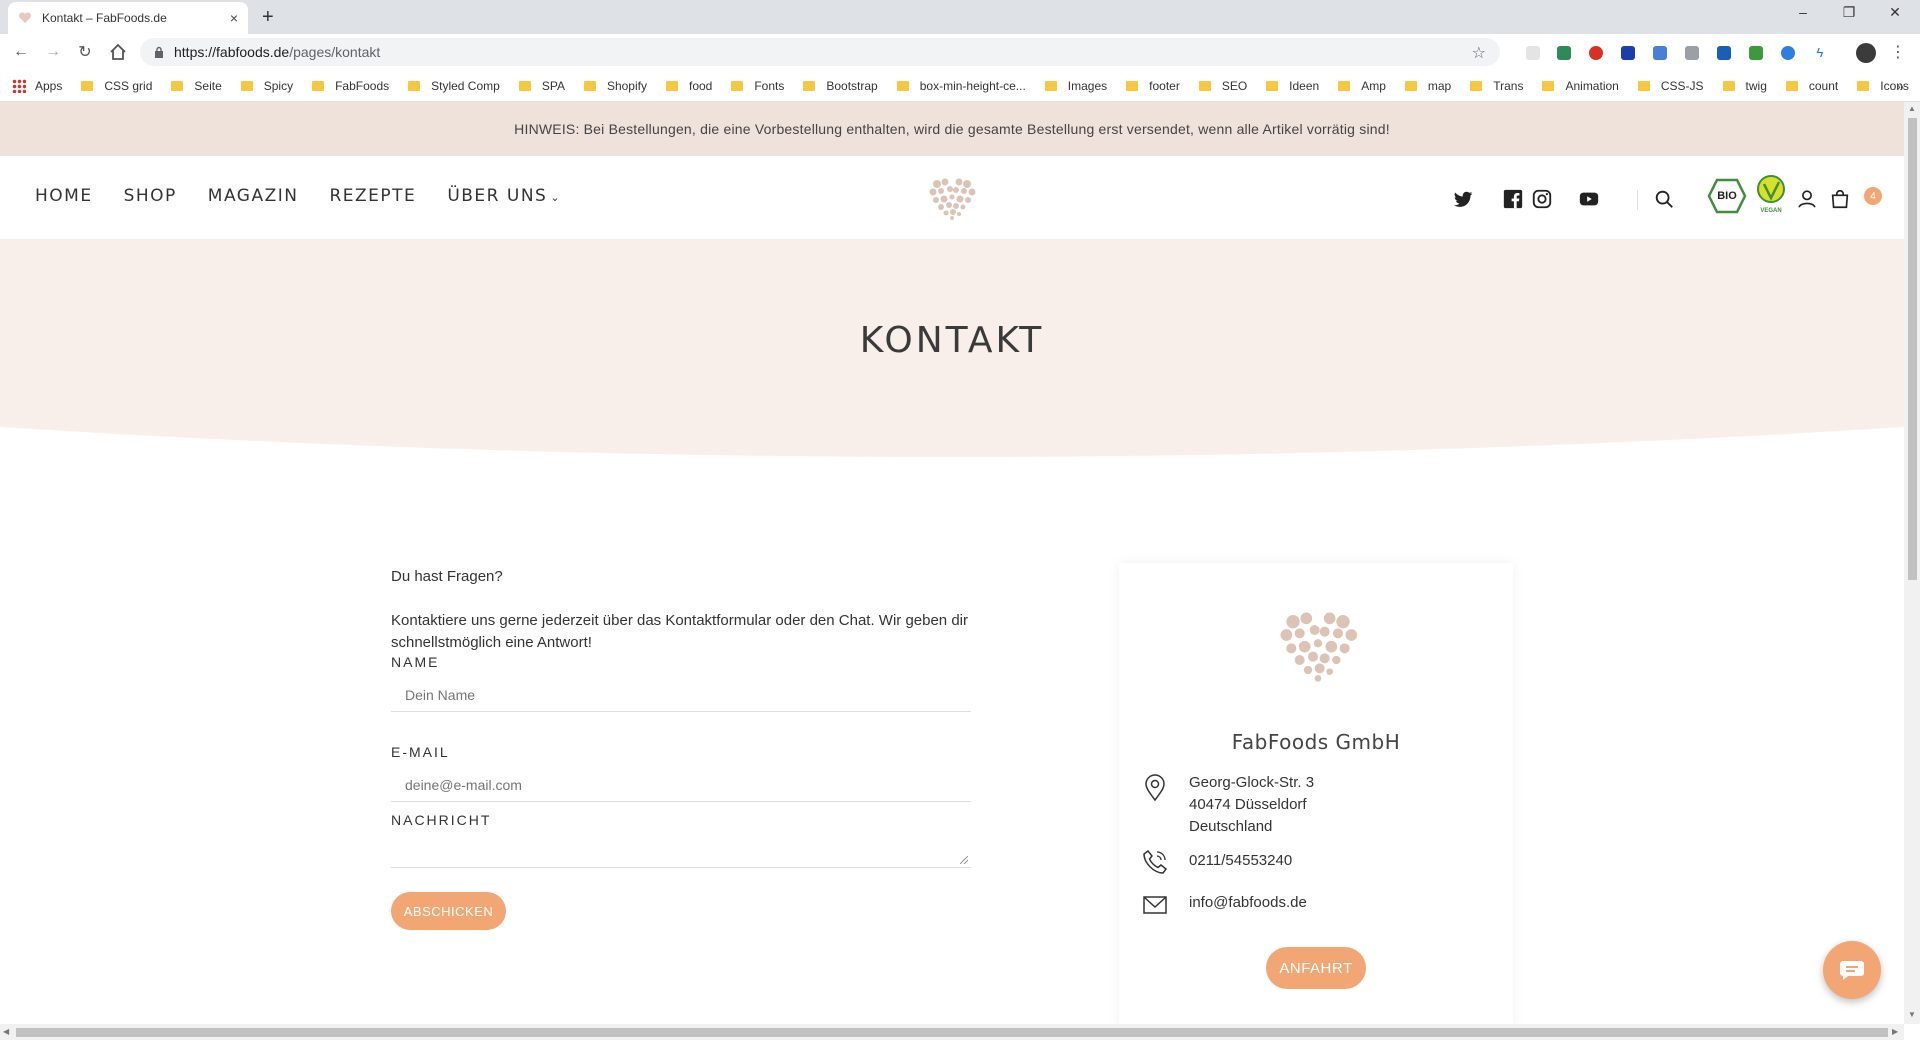 The height and width of the screenshot is (1040, 1920). Describe the element at coordinates (85, 52) in the screenshot. I see `reload-icon: ↻` at that location.